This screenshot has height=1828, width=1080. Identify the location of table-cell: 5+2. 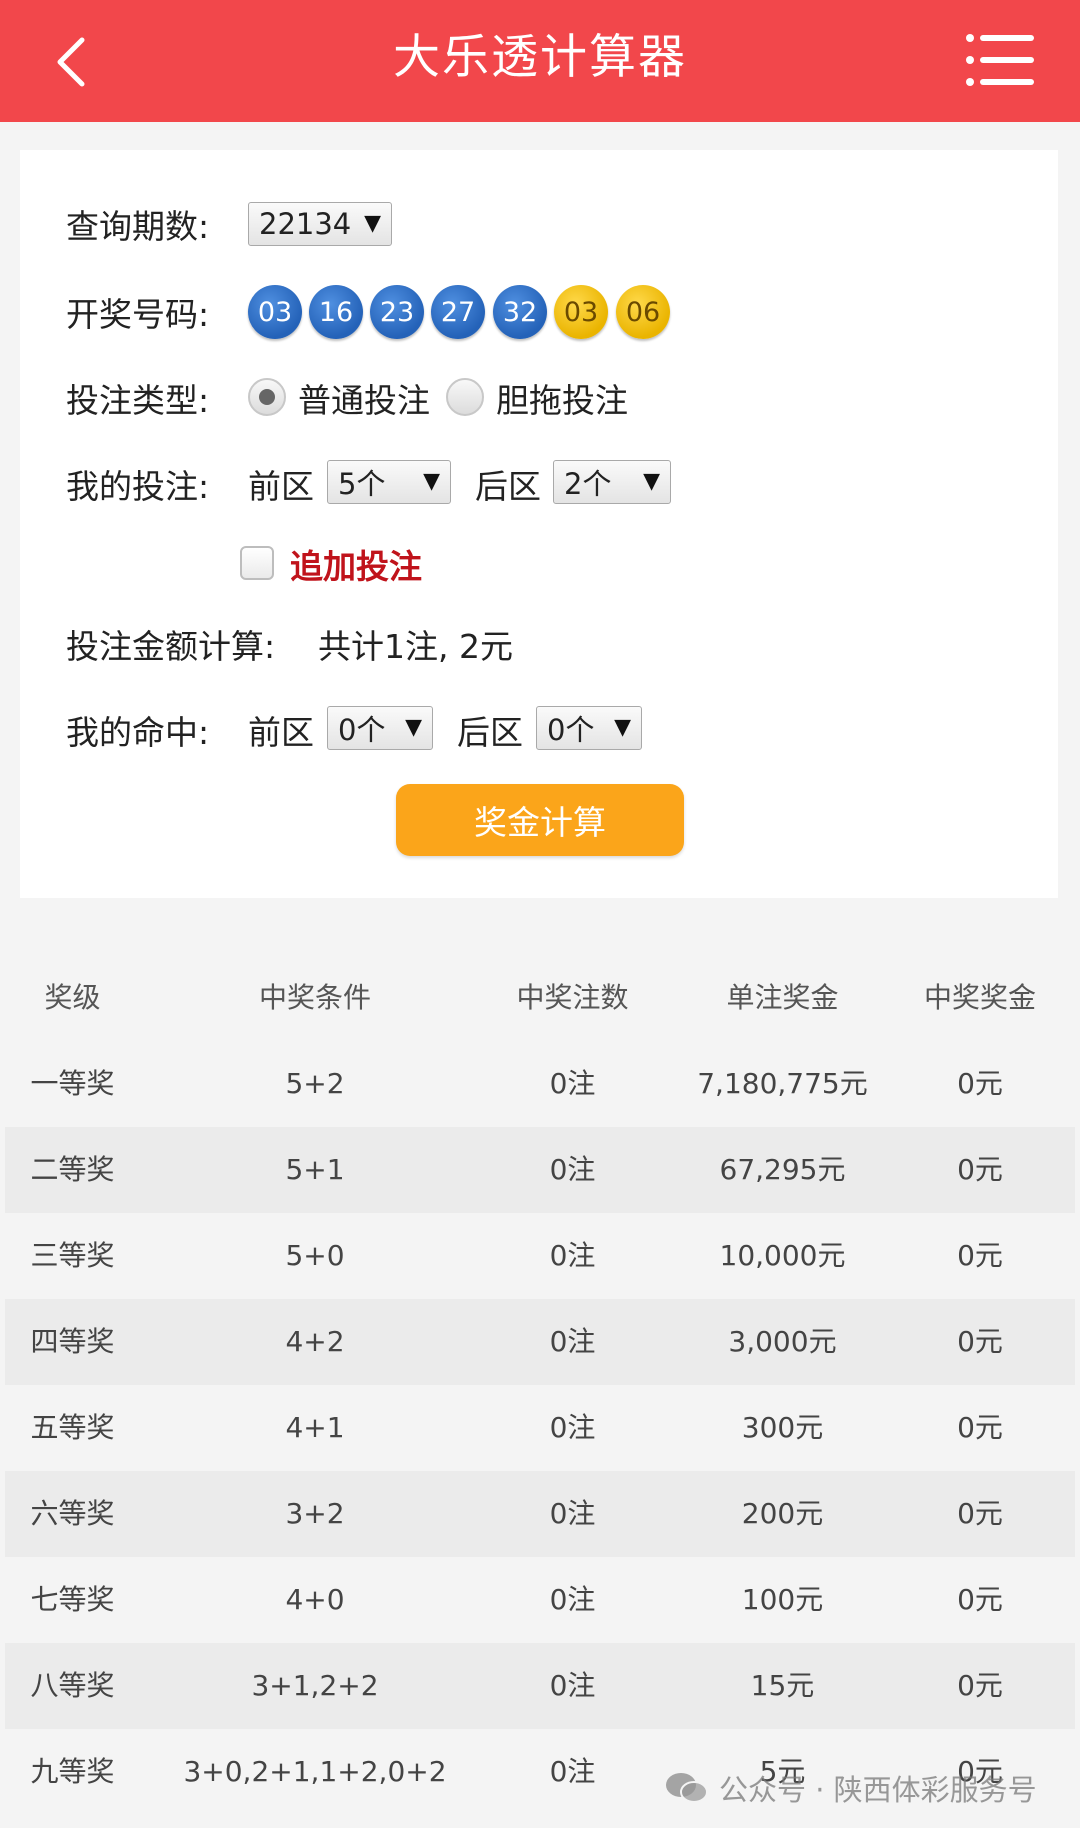
(315, 1083).